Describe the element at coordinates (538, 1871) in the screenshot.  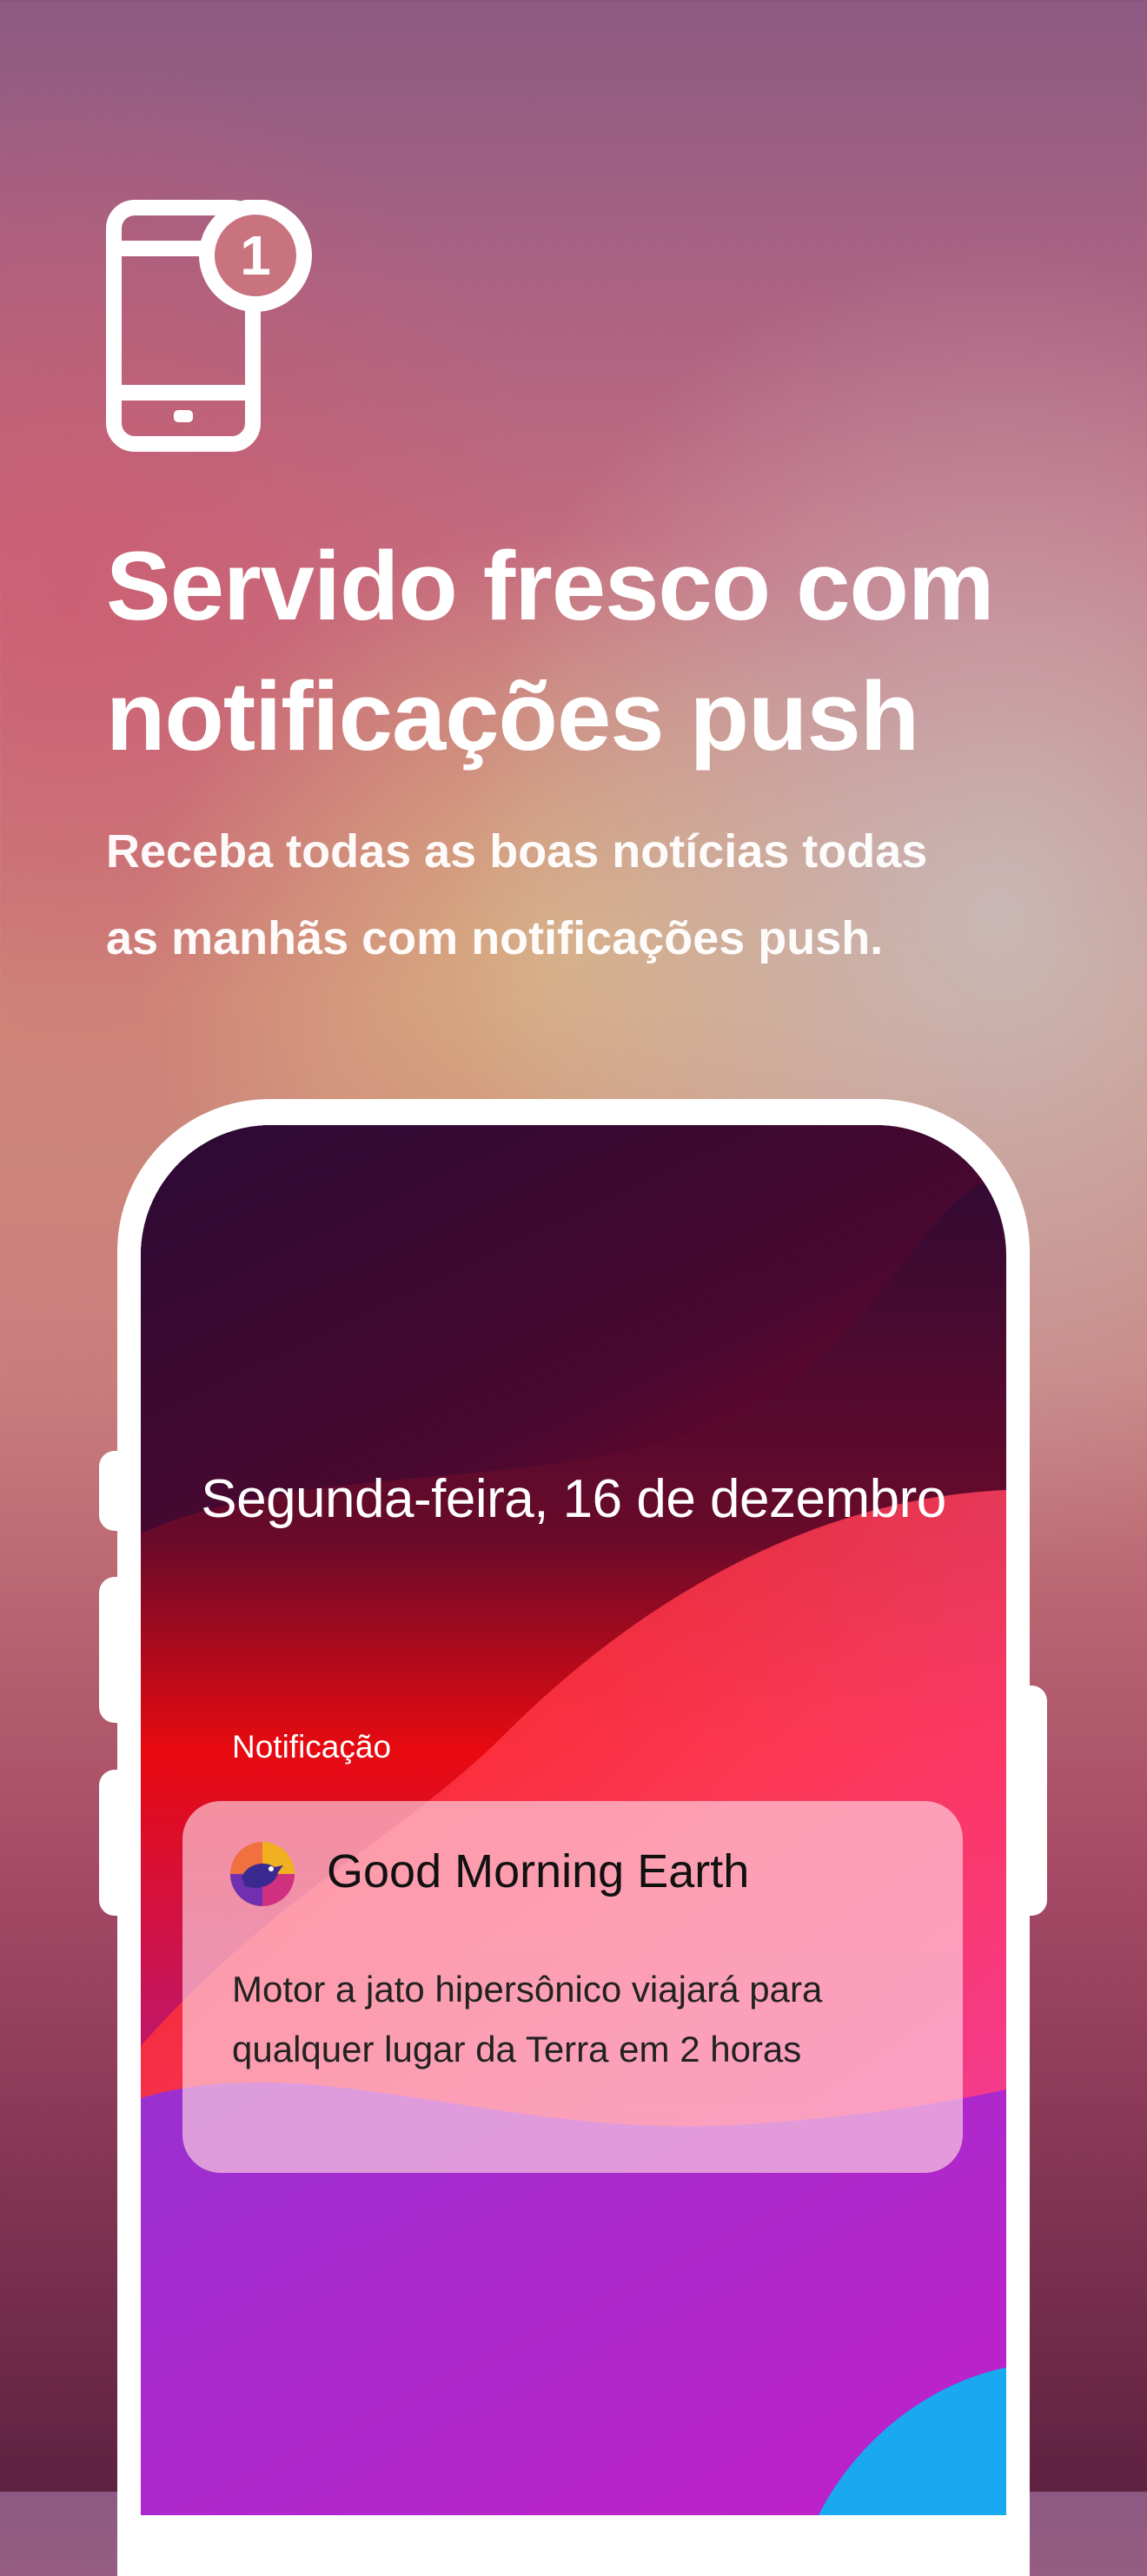
I see `notification-app-name: Good Morning Earth` at that location.